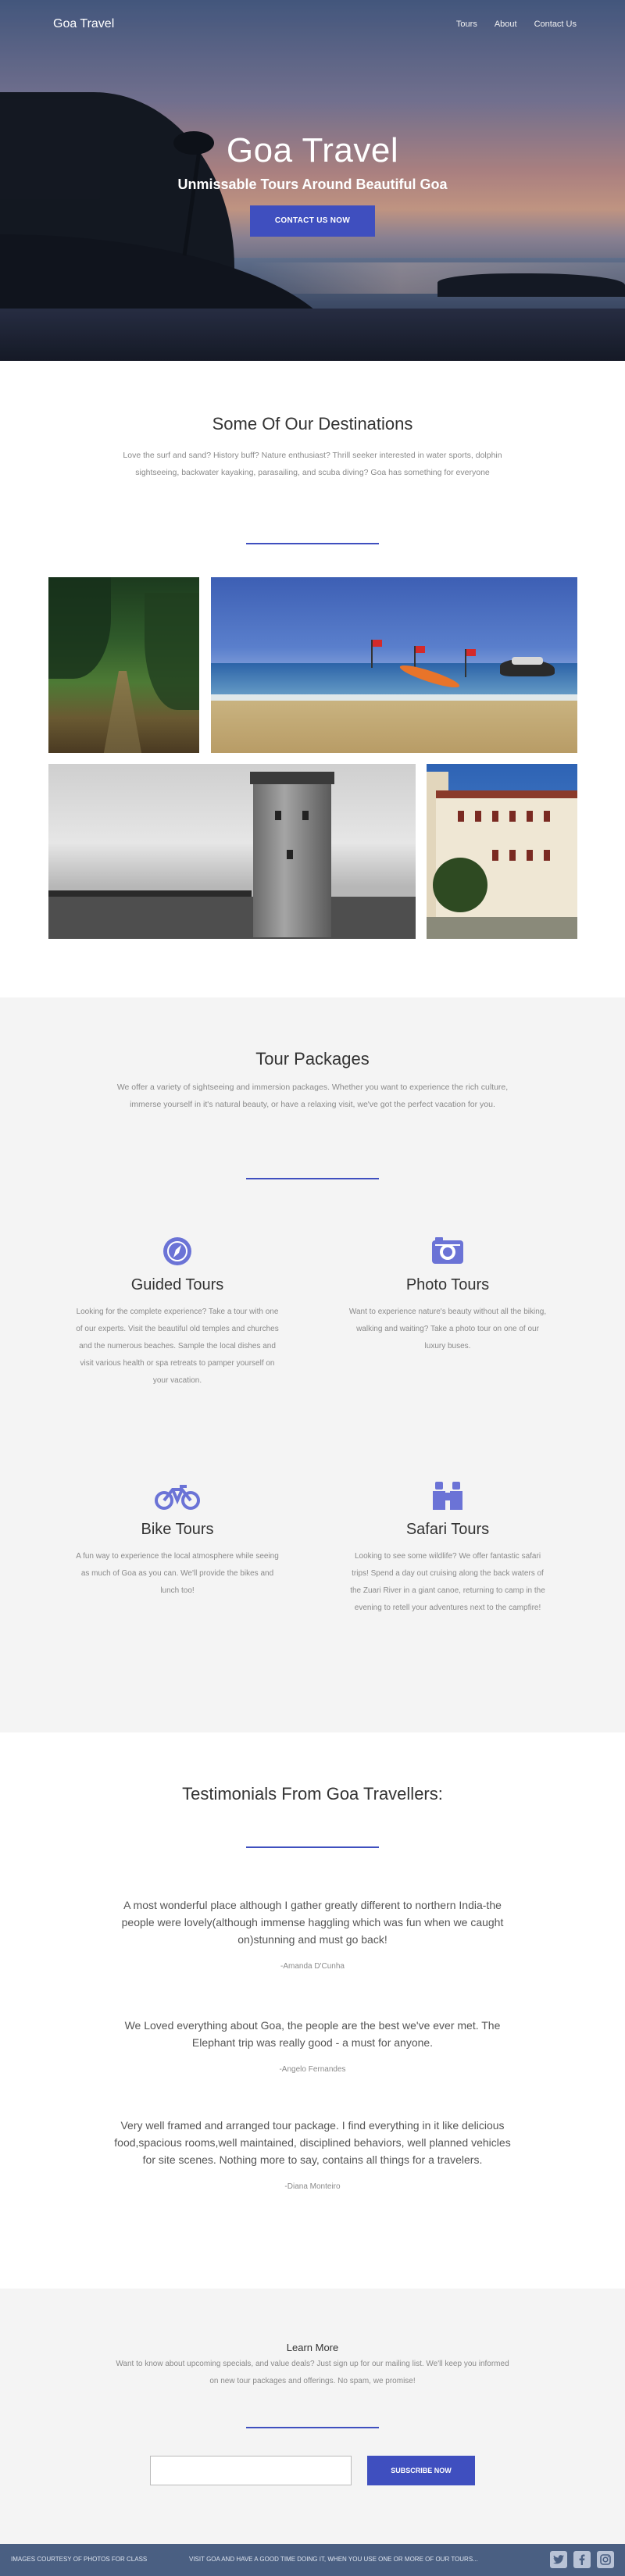 This screenshot has height=2576, width=625. What do you see at coordinates (232, 851) in the screenshot?
I see `lighthouse-fort-photo` at bounding box center [232, 851].